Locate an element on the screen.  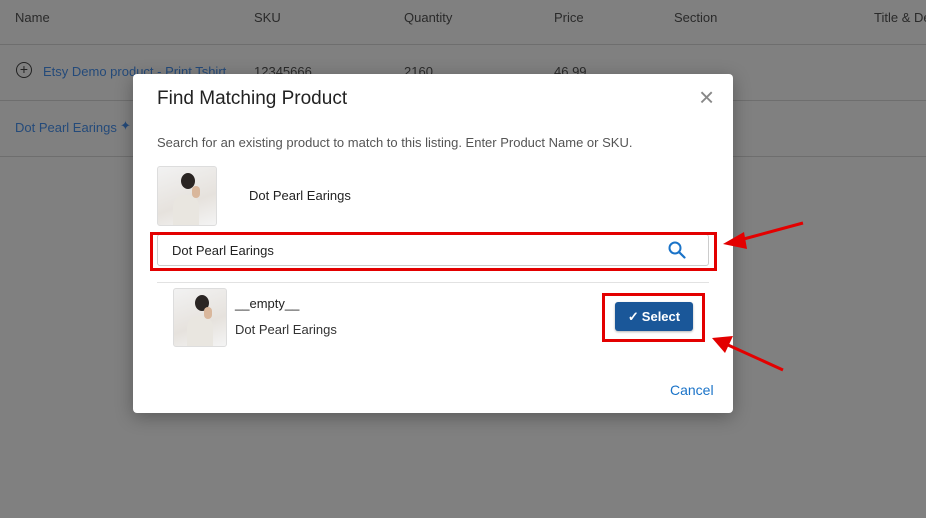
arrow-to-select is located at coordinates (748, 354).